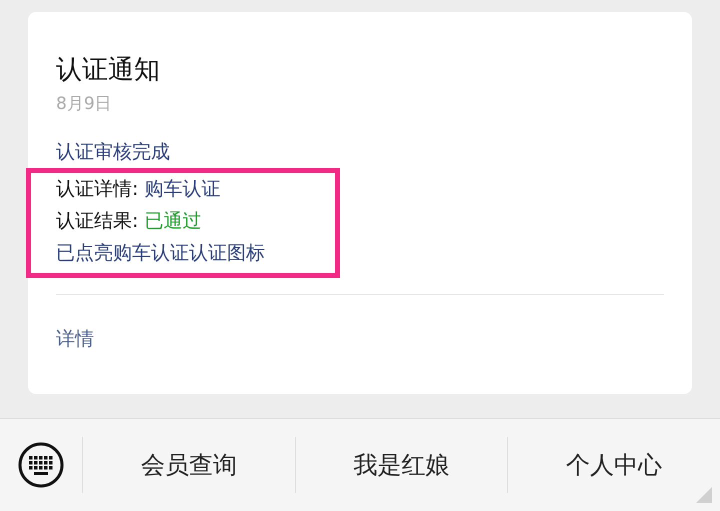  I want to click on field-value: 已通过, so click(173, 221).